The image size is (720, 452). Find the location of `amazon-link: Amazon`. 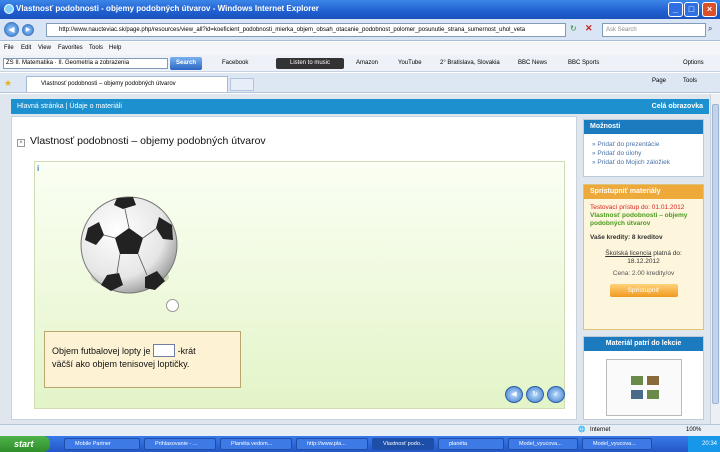

amazon-link: Amazon is located at coordinates (367, 63).